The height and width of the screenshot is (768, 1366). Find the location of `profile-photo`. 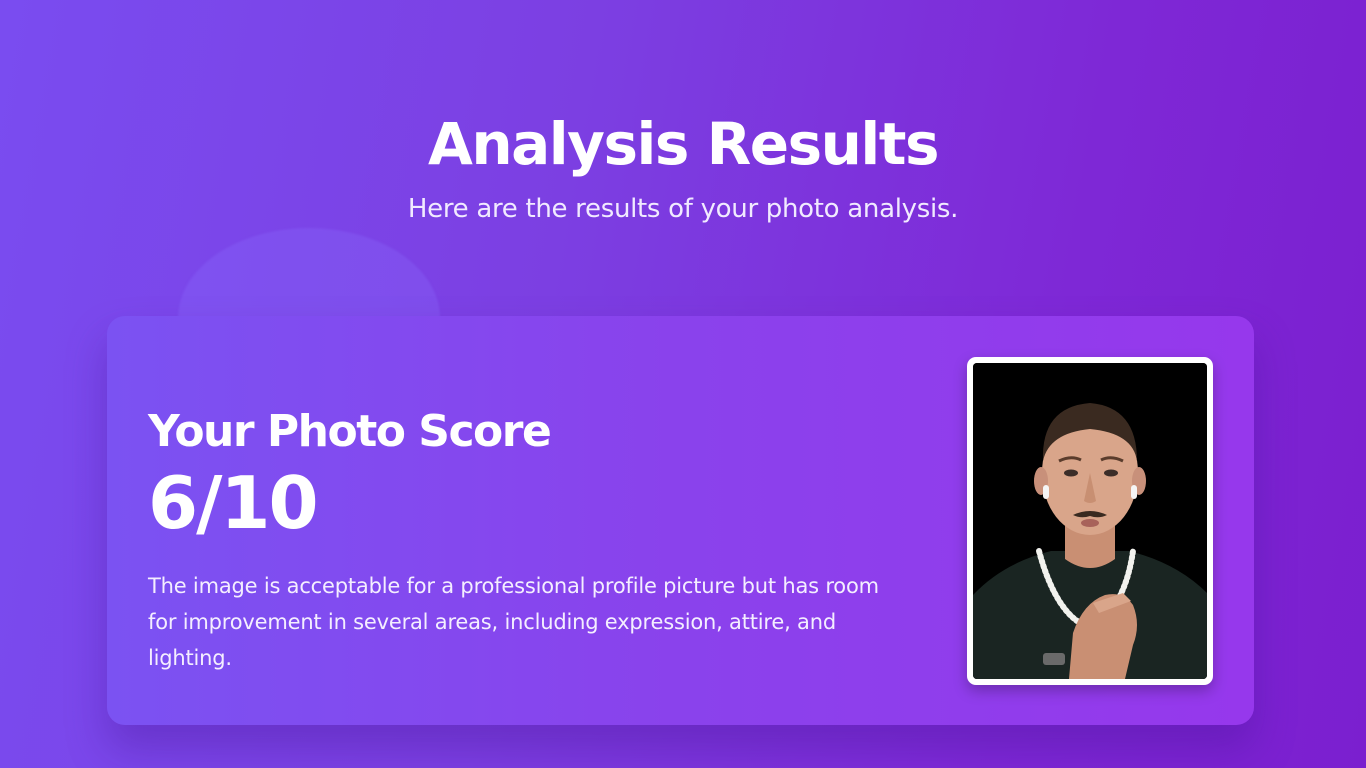

profile-photo is located at coordinates (1090, 521).